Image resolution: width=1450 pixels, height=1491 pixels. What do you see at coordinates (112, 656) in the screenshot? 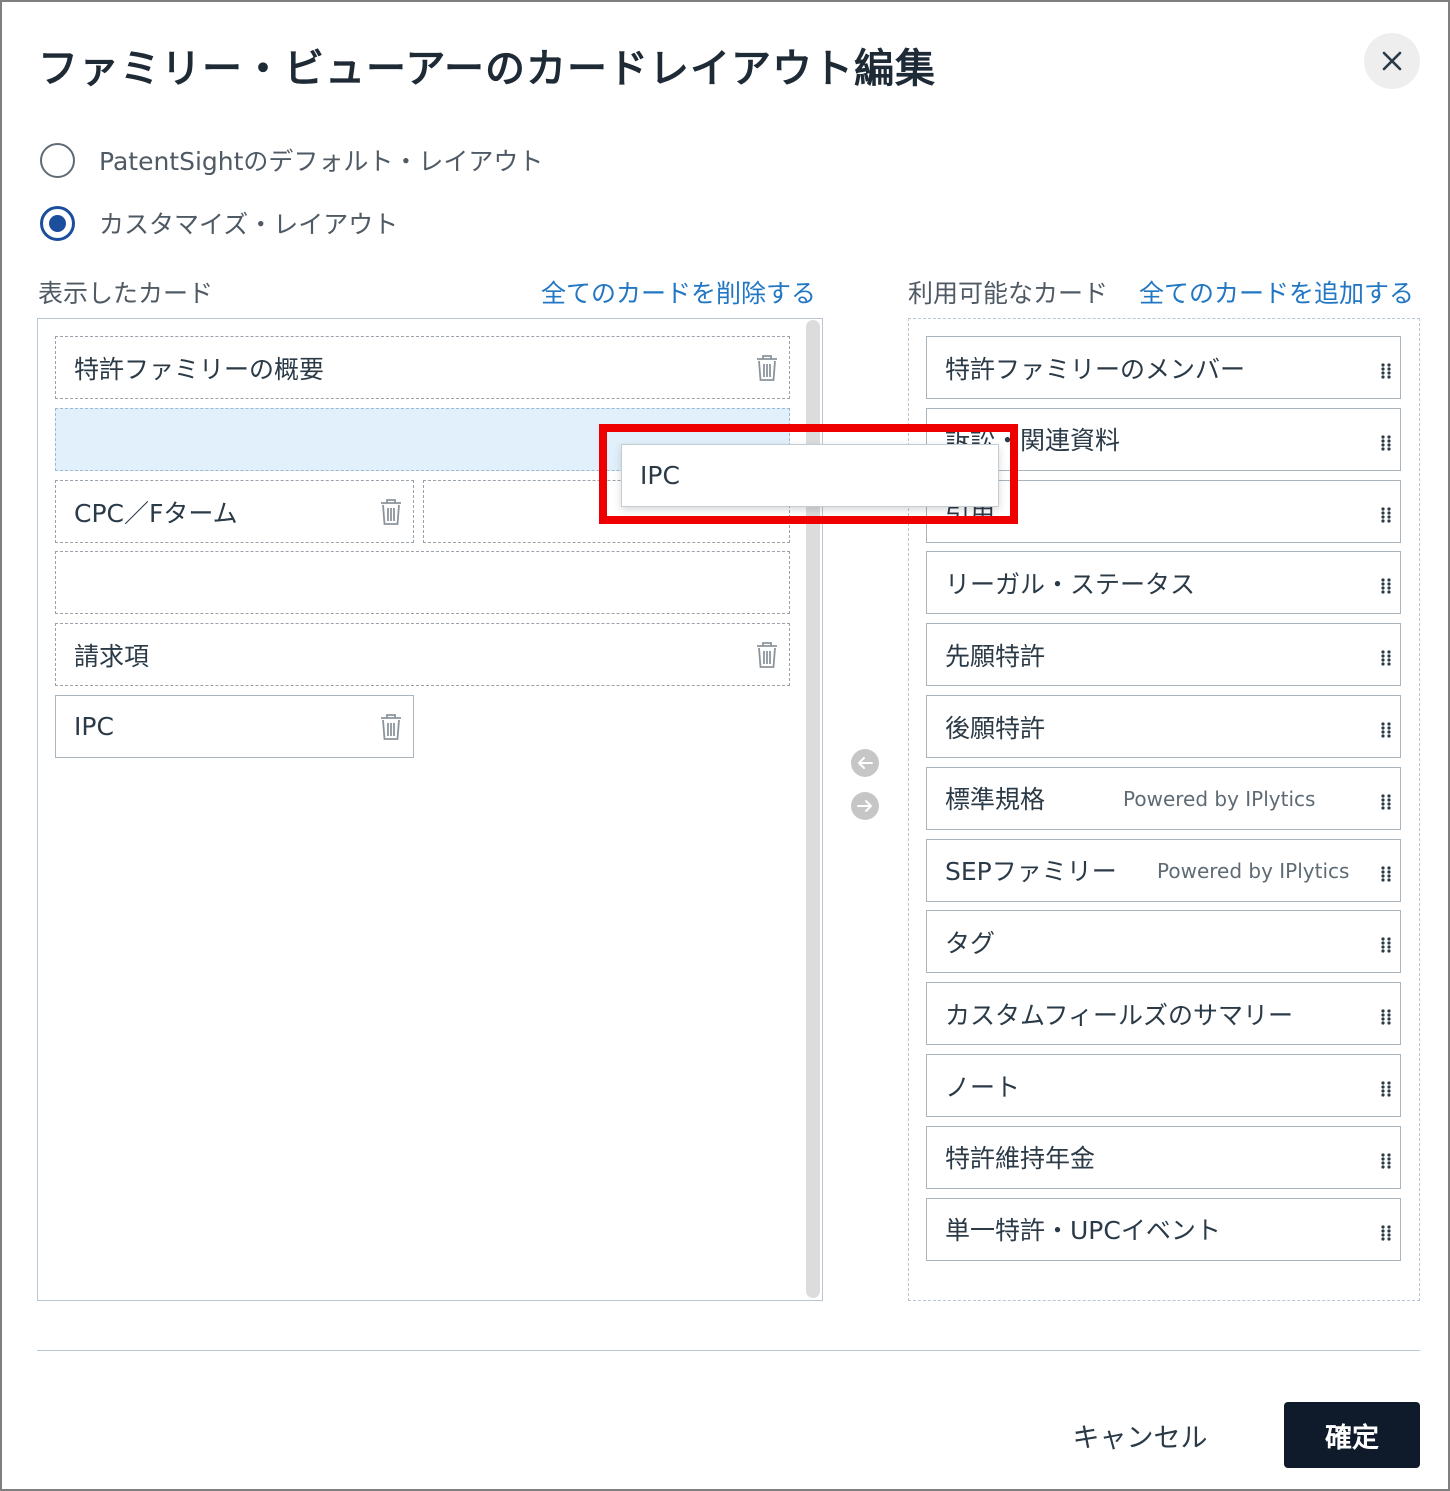
I see `card-label: 請求項` at bounding box center [112, 656].